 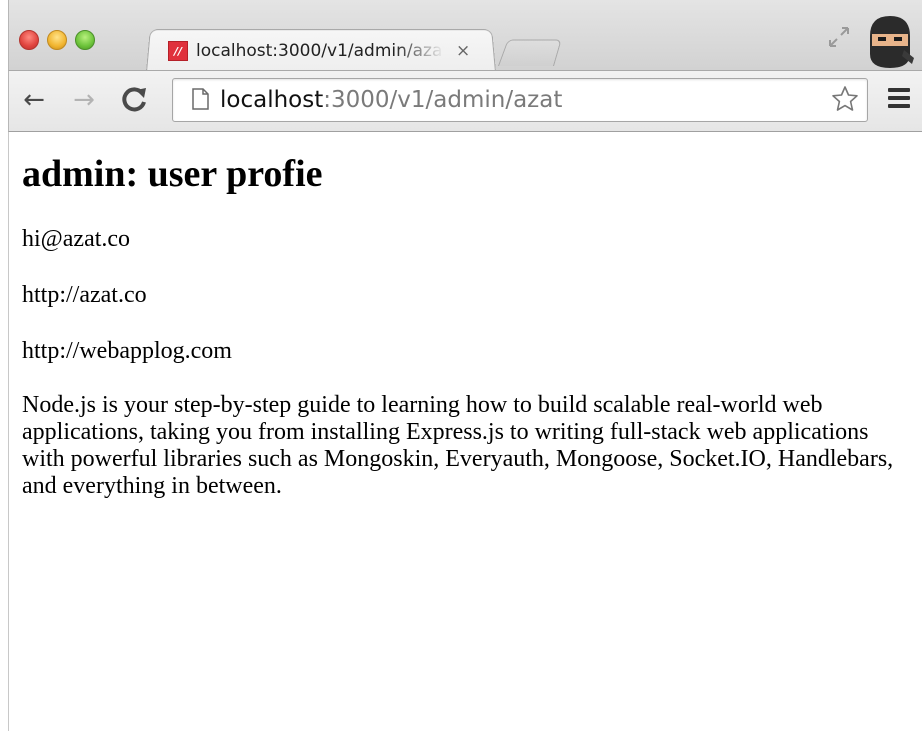 I want to click on forward-arrow-icon: →, so click(x=84, y=100).